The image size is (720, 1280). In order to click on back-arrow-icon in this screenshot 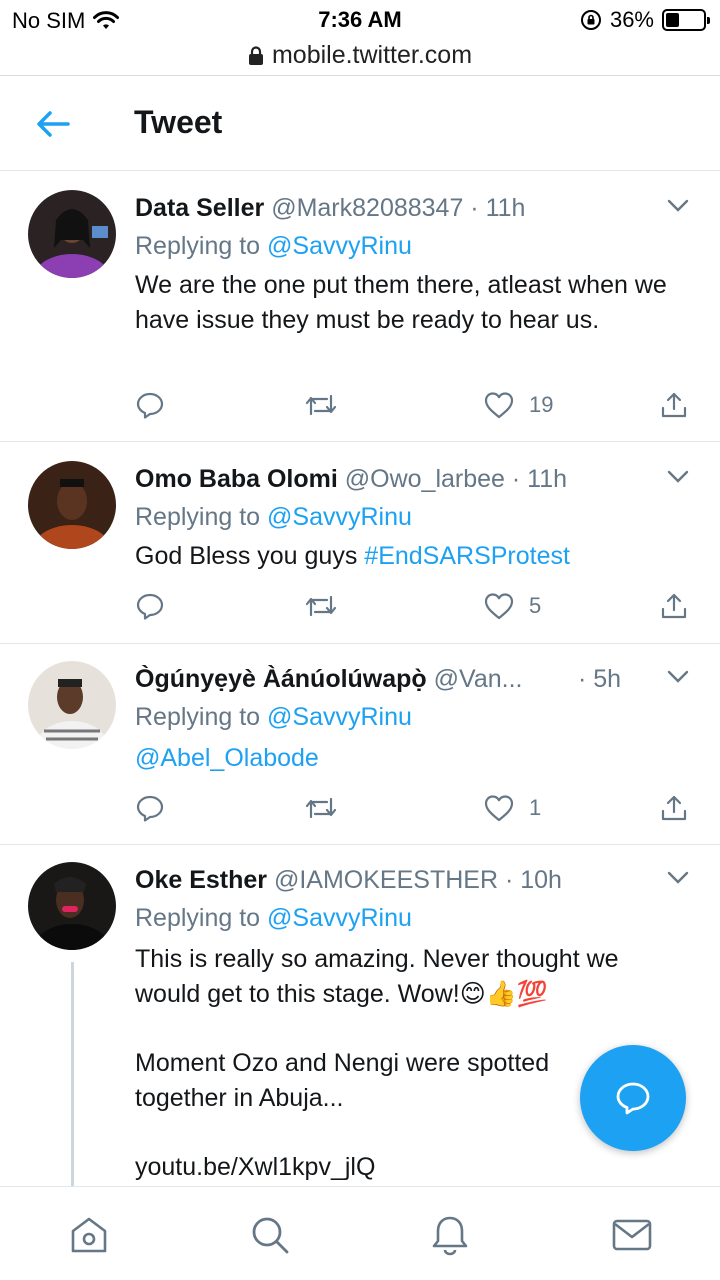, I will do `click(52, 124)`.